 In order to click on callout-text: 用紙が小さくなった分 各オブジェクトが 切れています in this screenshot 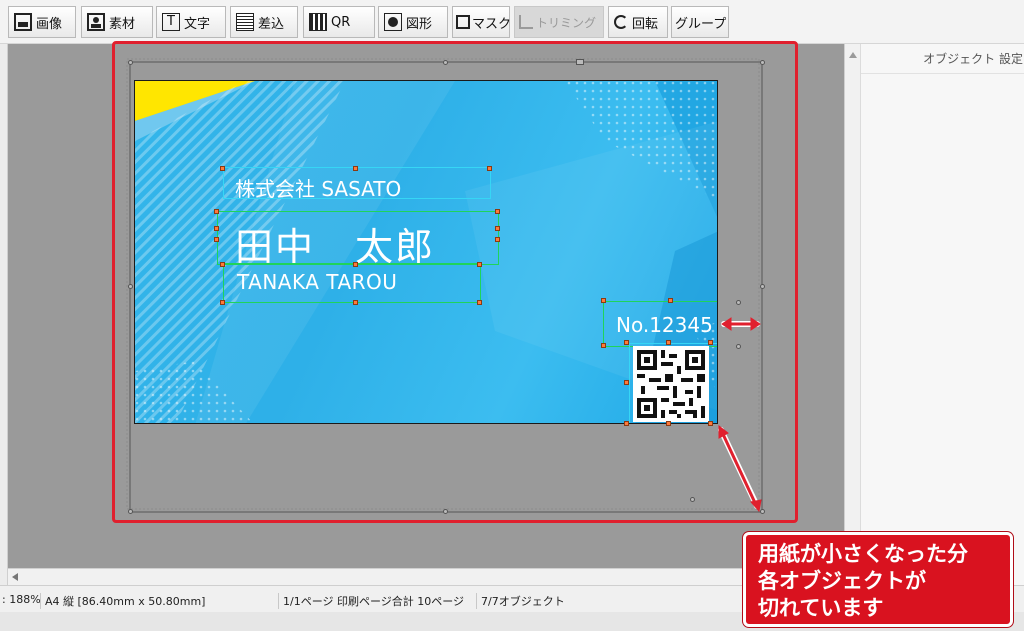, I will do `click(863, 581)`.